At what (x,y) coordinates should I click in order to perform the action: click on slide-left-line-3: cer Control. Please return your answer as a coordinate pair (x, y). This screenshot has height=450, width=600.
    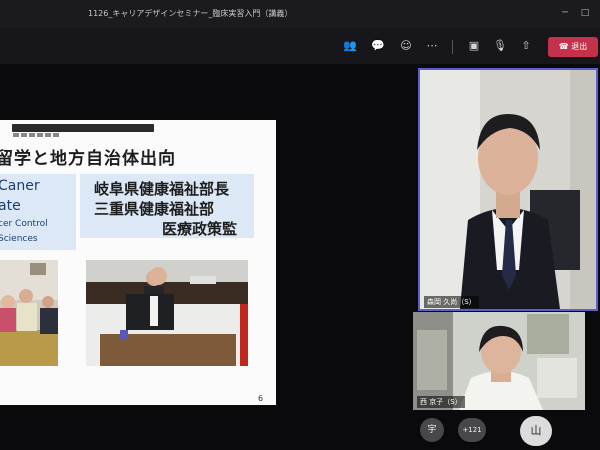
    Looking at the image, I should click on (24, 224).